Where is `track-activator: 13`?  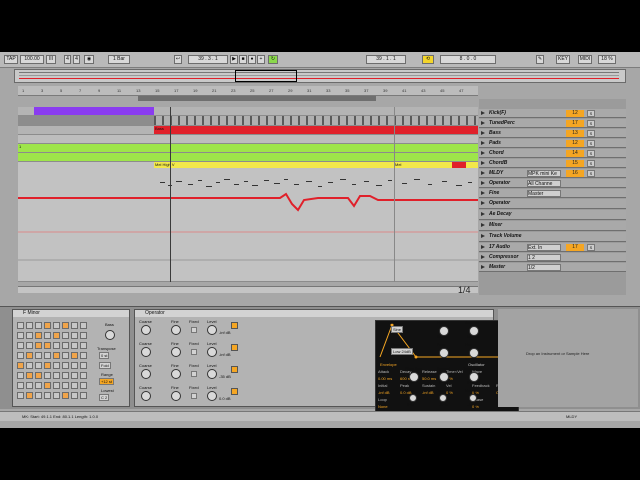
track-activator: 13 is located at coordinates (575, 133).